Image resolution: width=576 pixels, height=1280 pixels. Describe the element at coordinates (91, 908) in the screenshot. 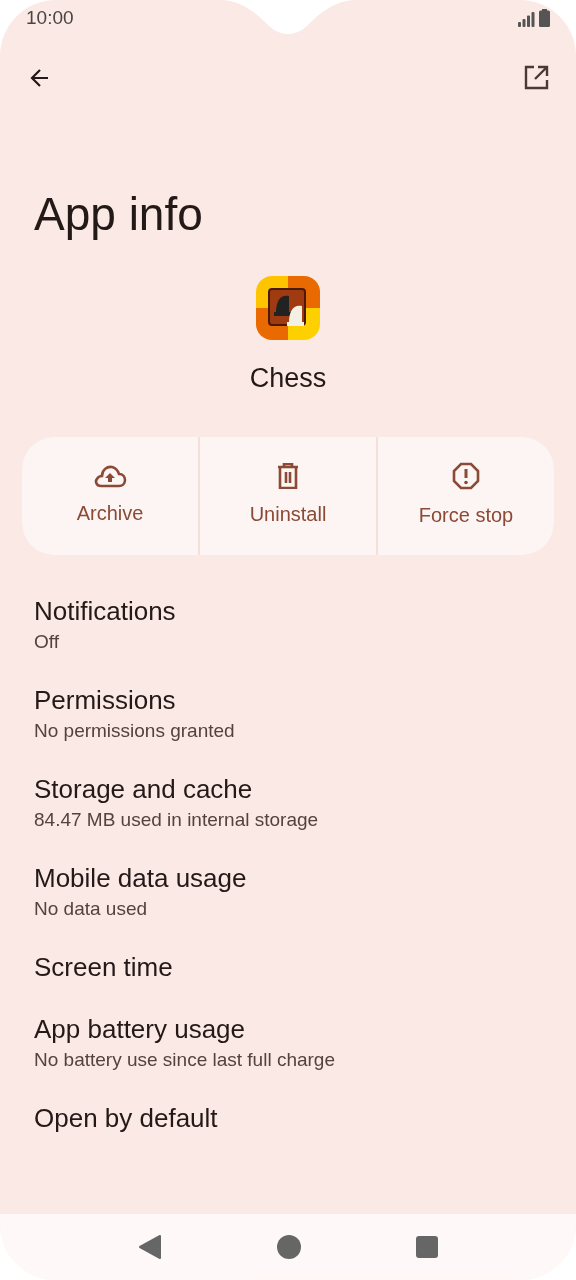

I see `setting-summary: No data used` at that location.